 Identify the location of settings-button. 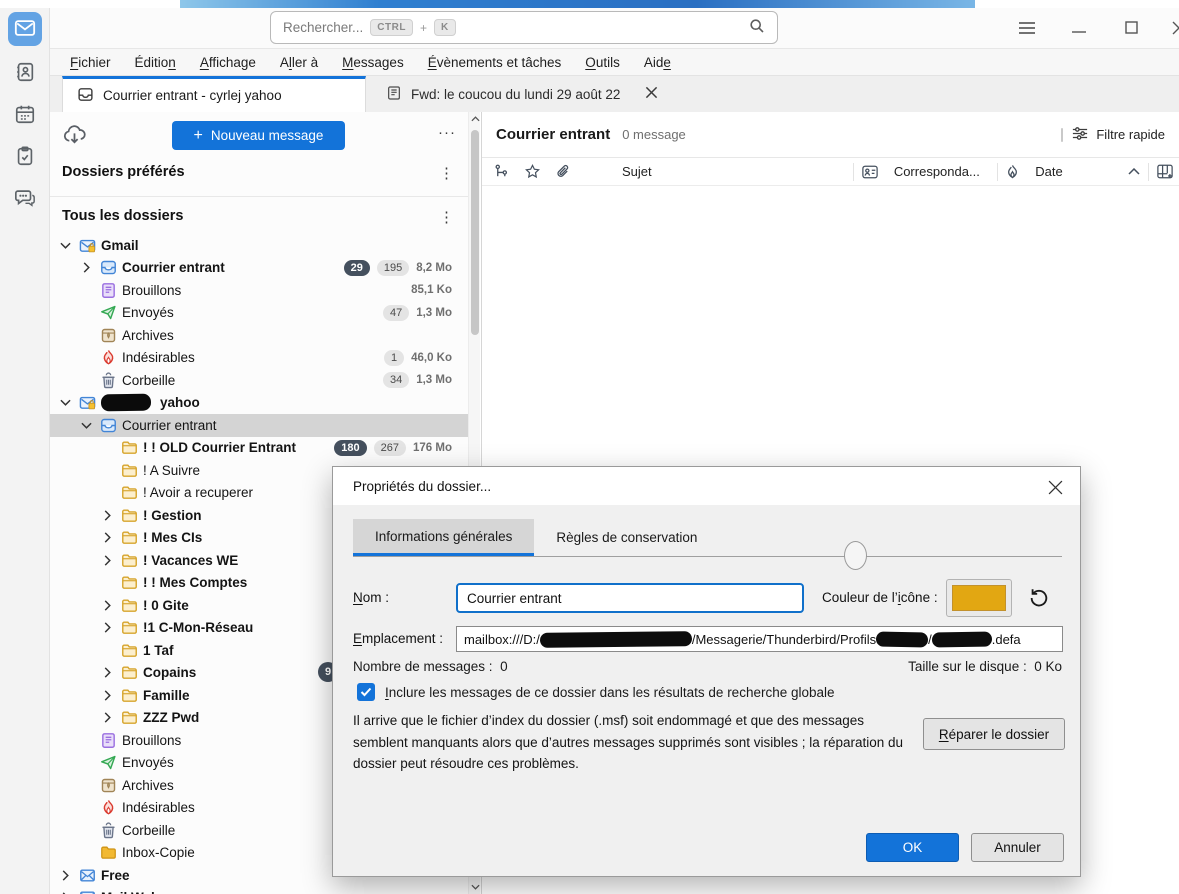
(28, 868).